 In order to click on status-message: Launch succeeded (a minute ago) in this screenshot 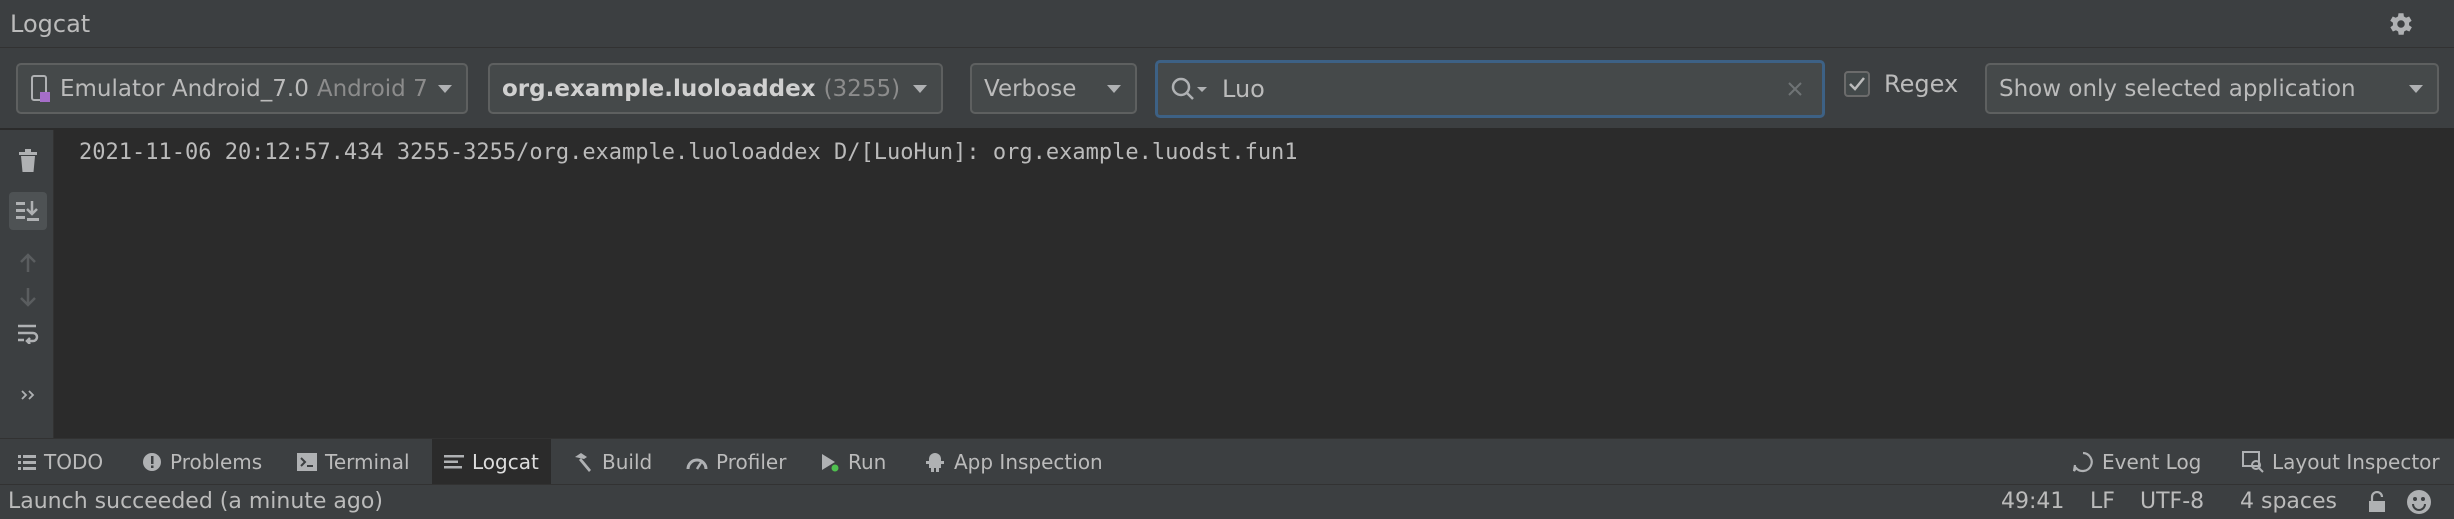, I will do `click(195, 501)`.